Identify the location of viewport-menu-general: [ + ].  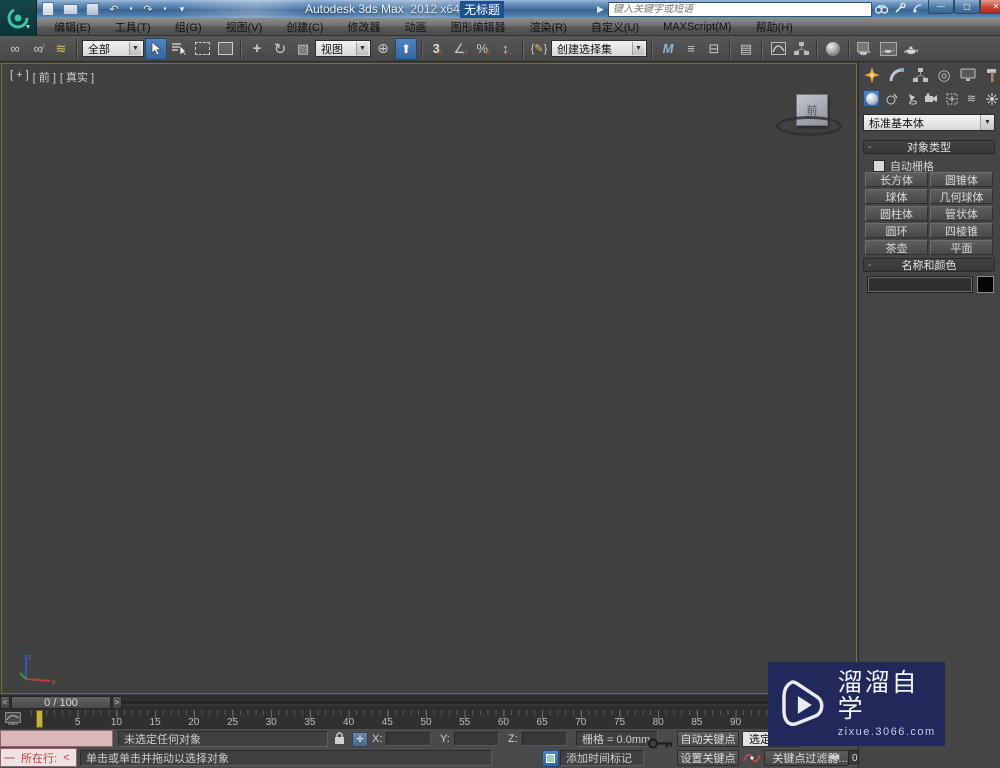
(19, 77).